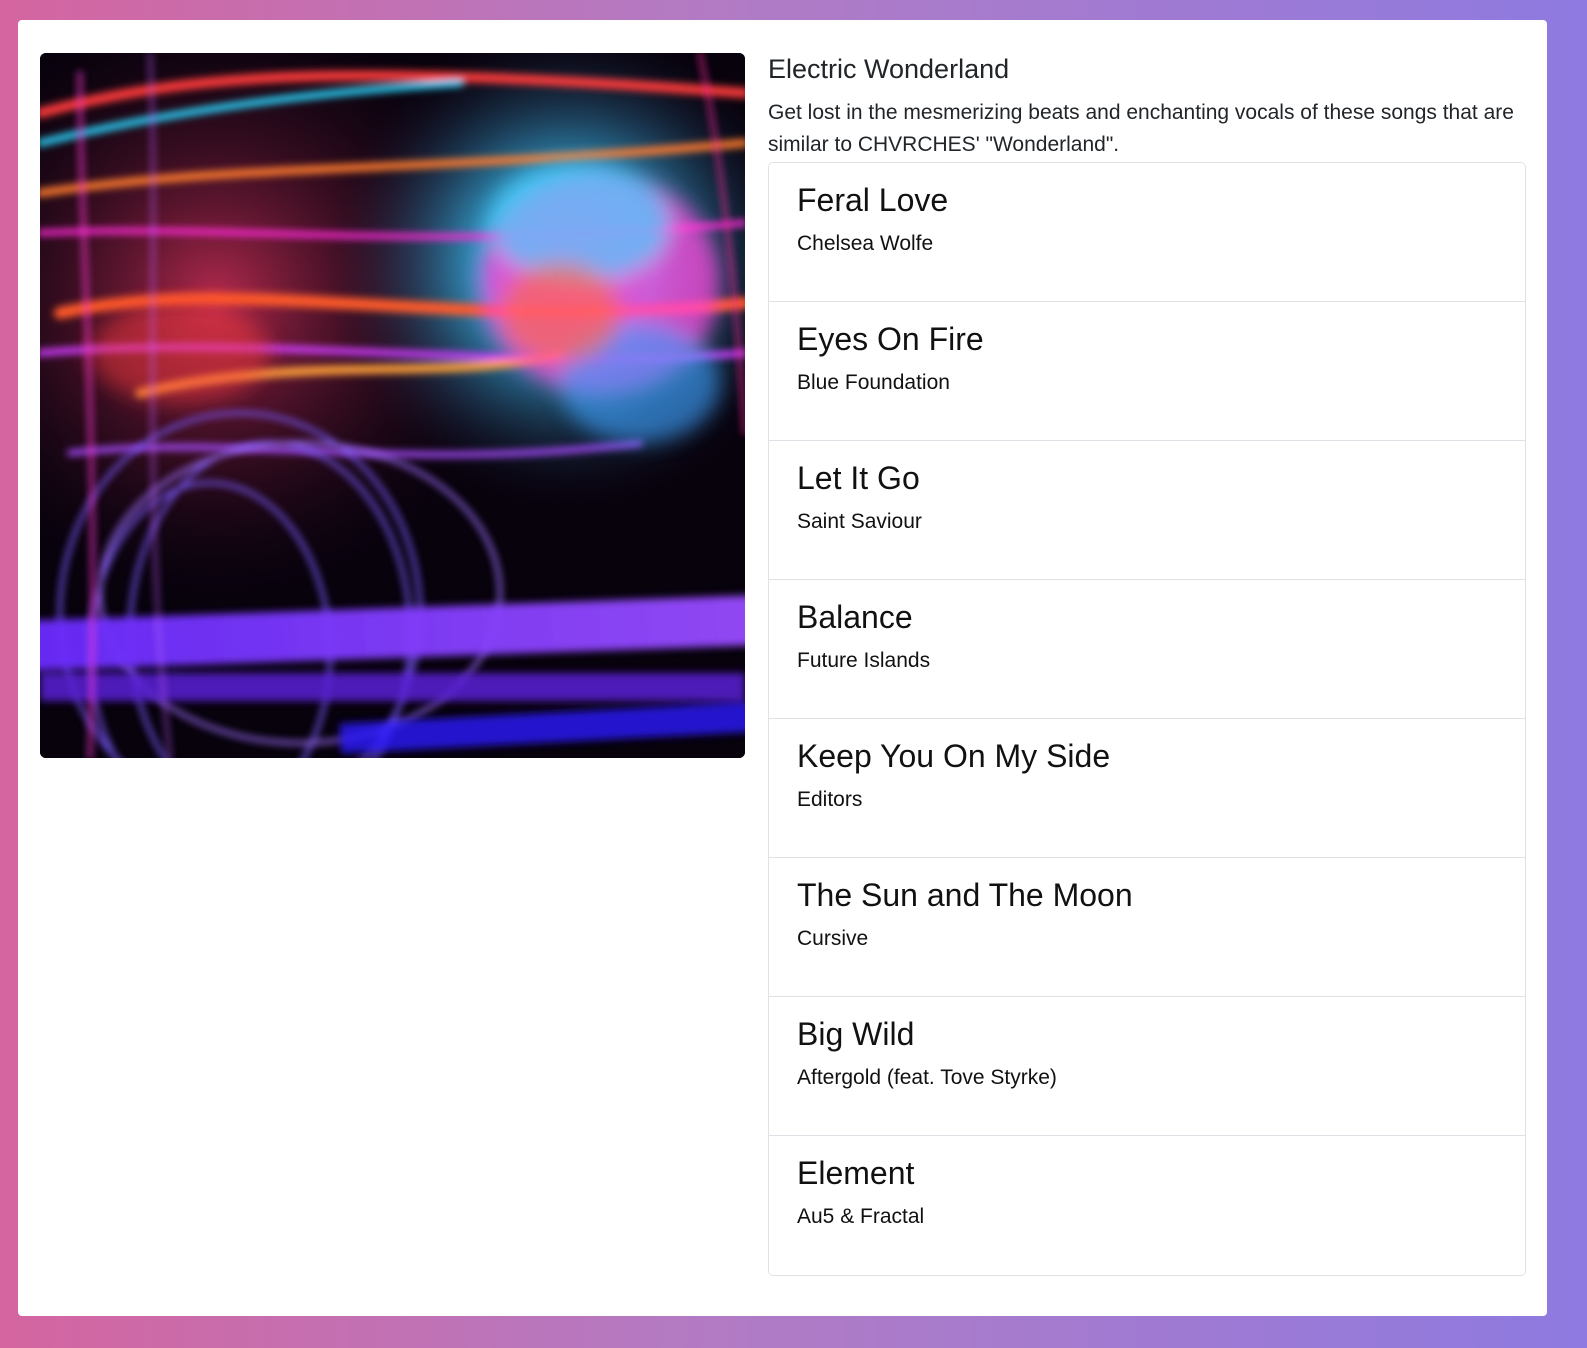 Image resolution: width=1587 pixels, height=1348 pixels. What do you see at coordinates (889, 69) in the screenshot?
I see `playlist-title: Electric Wonderland` at bounding box center [889, 69].